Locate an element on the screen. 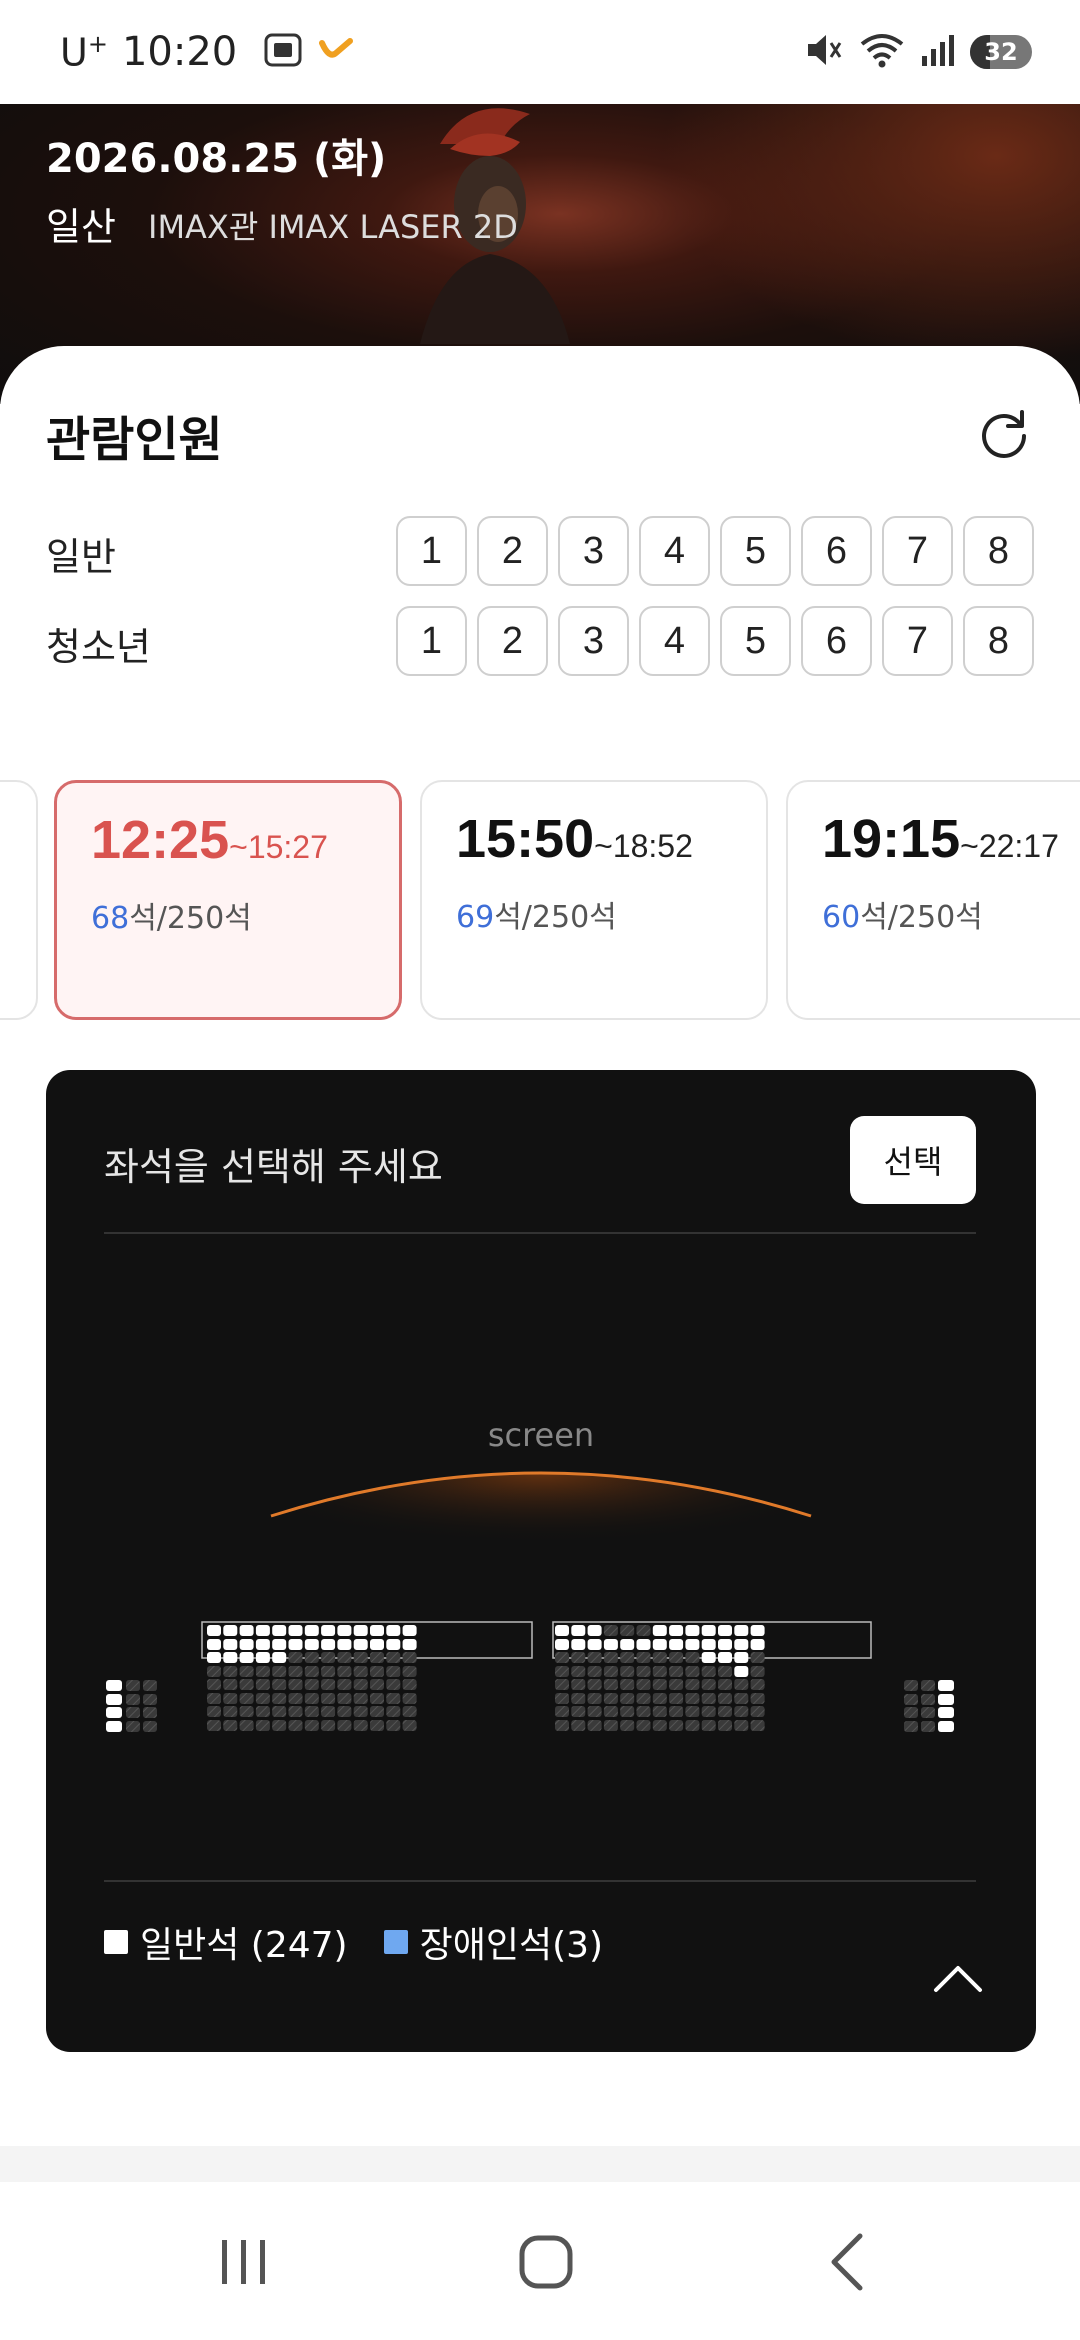 This screenshot has height=2340, width=1080. adult-count-option: 2 is located at coordinates (512, 551).